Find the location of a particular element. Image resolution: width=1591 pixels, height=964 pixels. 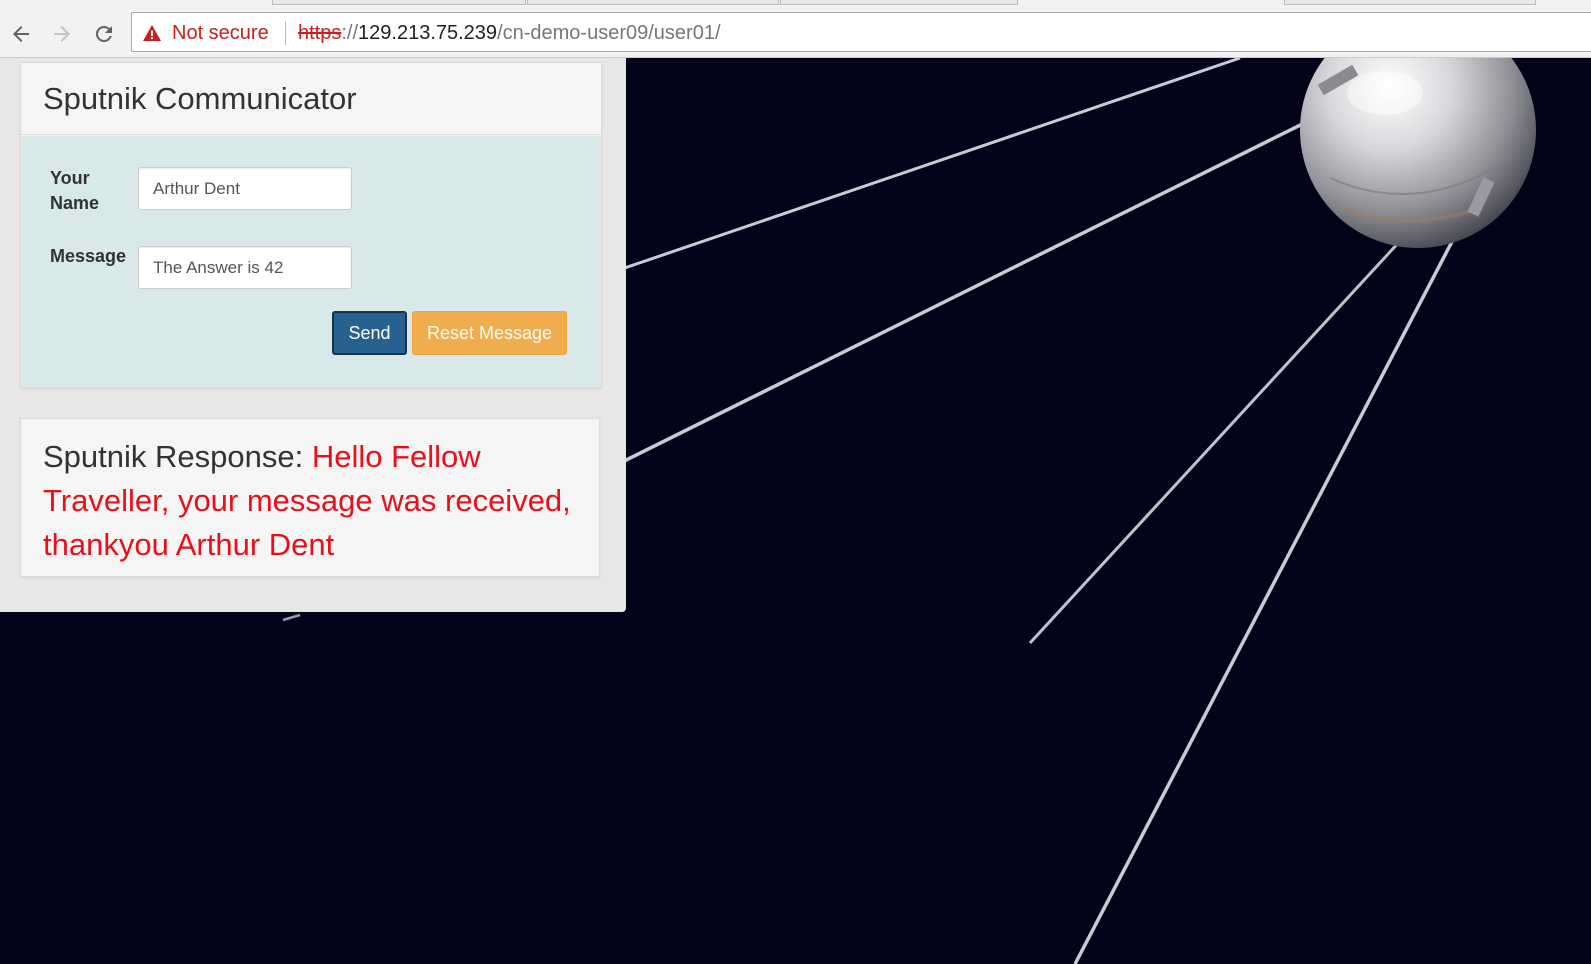

reload-icon is located at coordinates (103, 33).